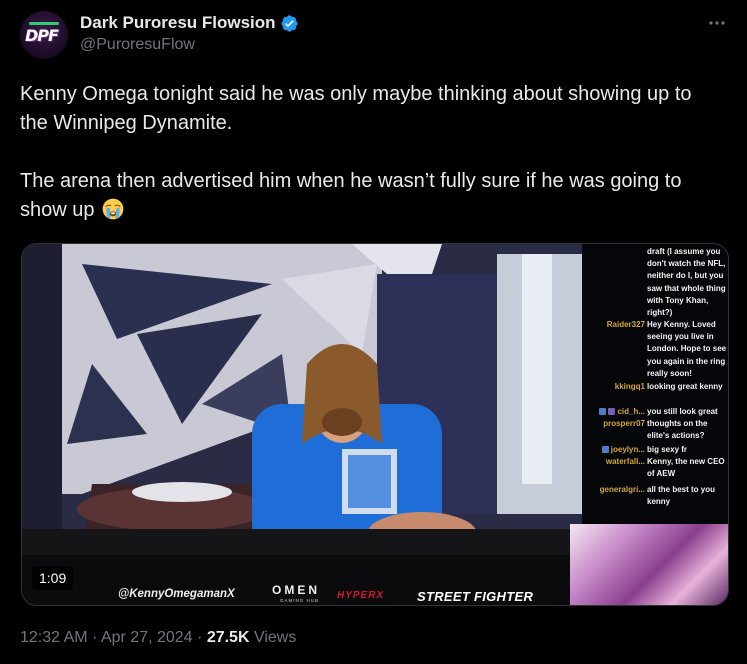 The width and height of the screenshot is (747, 664). Describe the element at coordinates (289, 23) in the screenshot. I see `verified-badge-icon` at that location.